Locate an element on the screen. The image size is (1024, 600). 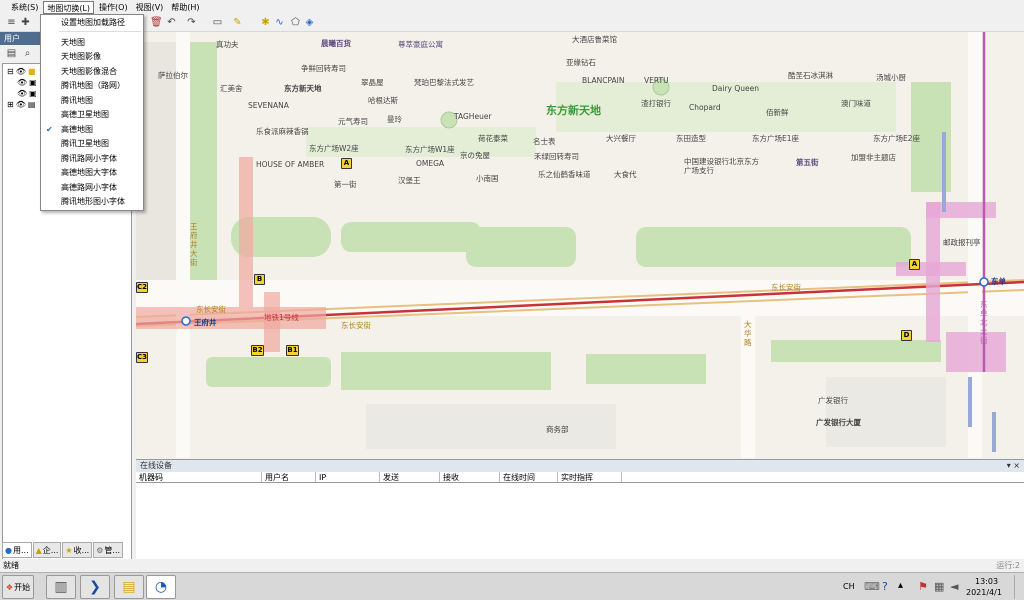
pan-icon: ✚ is located at coordinates (25, 22).